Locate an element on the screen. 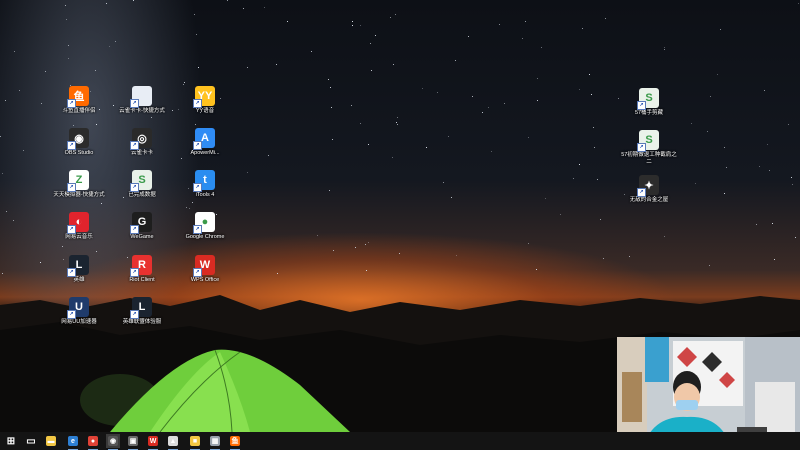 The image size is (800, 450). desktop-icon-label: 云雀卡卡 is located at coordinates (141, 153).